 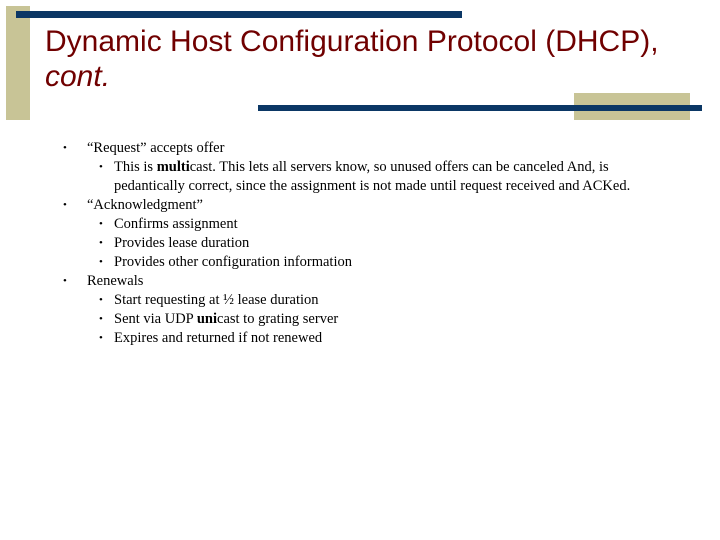 What do you see at coordinates (218, 338) in the screenshot?
I see `sub-bullet-text: Expires and returned if not renewed` at bounding box center [218, 338].